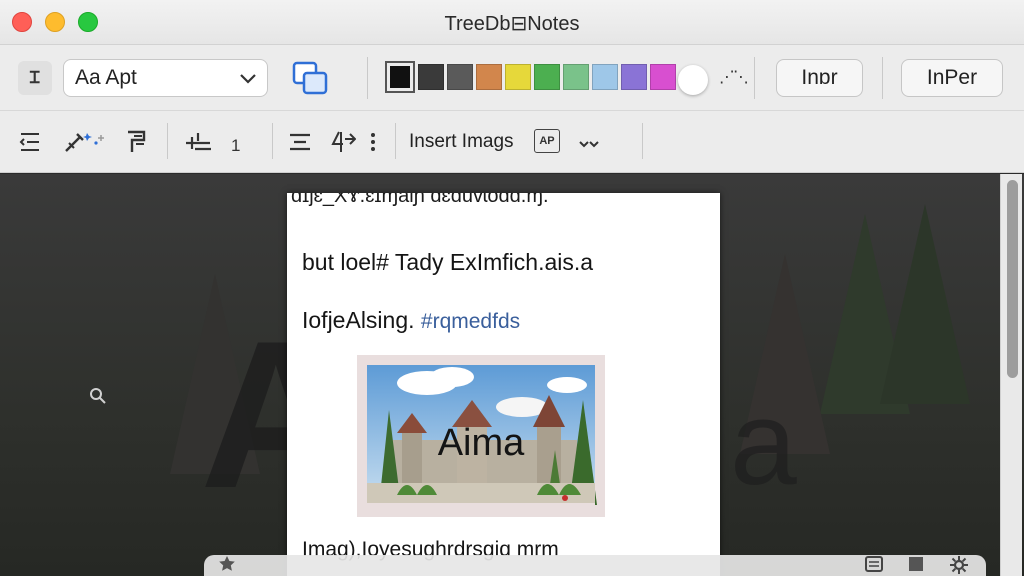 Image resolution: width=1024 pixels, height=576 pixels. Describe the element at coordinates (248, 85) in the screenshot. I see `chevron-down-icon` at that location.